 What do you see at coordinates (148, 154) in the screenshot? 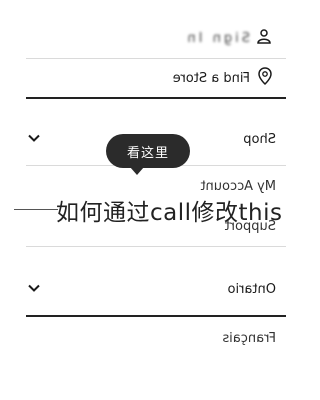
I see `speech-bubble: 看这里` at bounding box center [148, 154].